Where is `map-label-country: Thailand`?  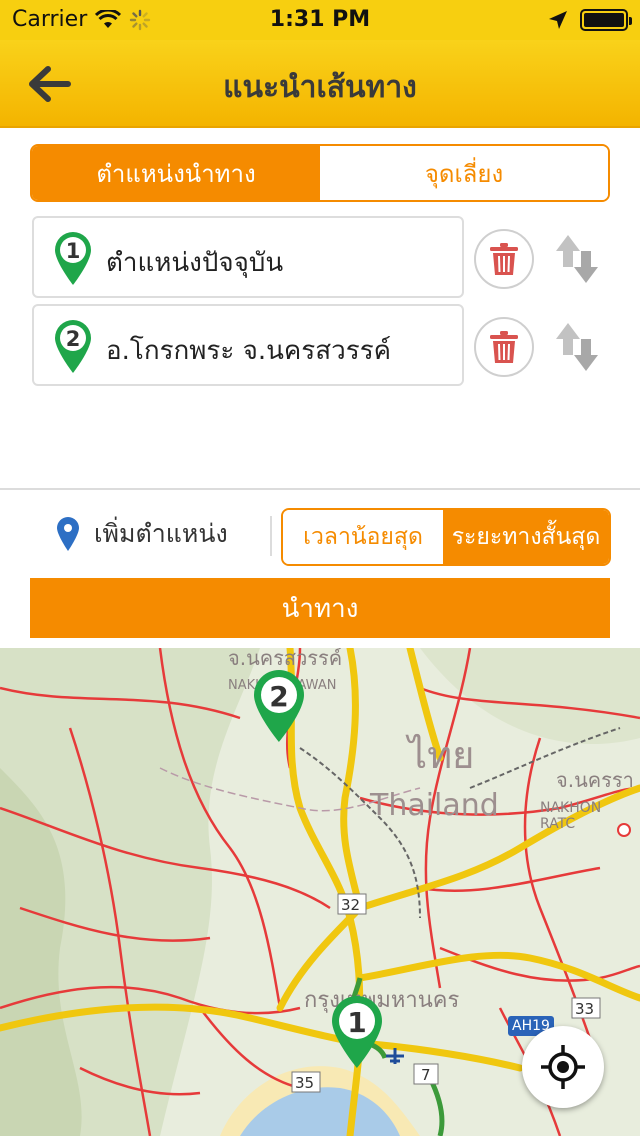
map-label-country: Thailand is located at coordinates (434, 805).